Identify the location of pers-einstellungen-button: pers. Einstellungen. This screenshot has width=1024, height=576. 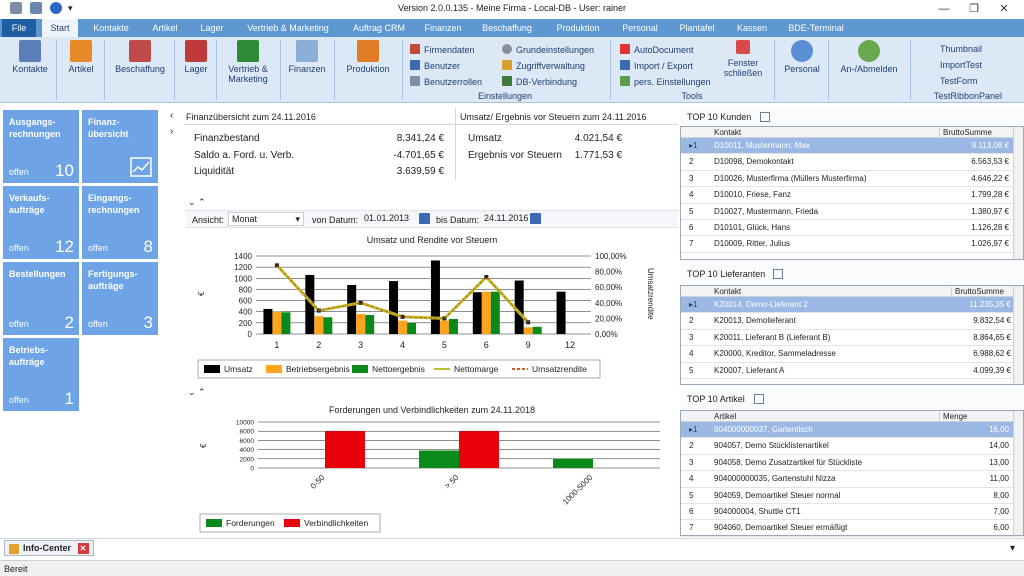
(665, 83).